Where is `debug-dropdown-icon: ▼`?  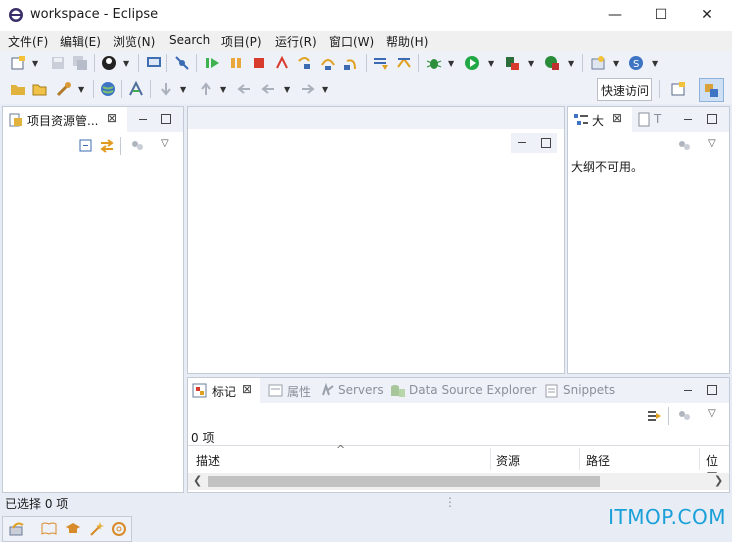
debug-dropdown-icon: ▼ is located at coordinates (451, 63).